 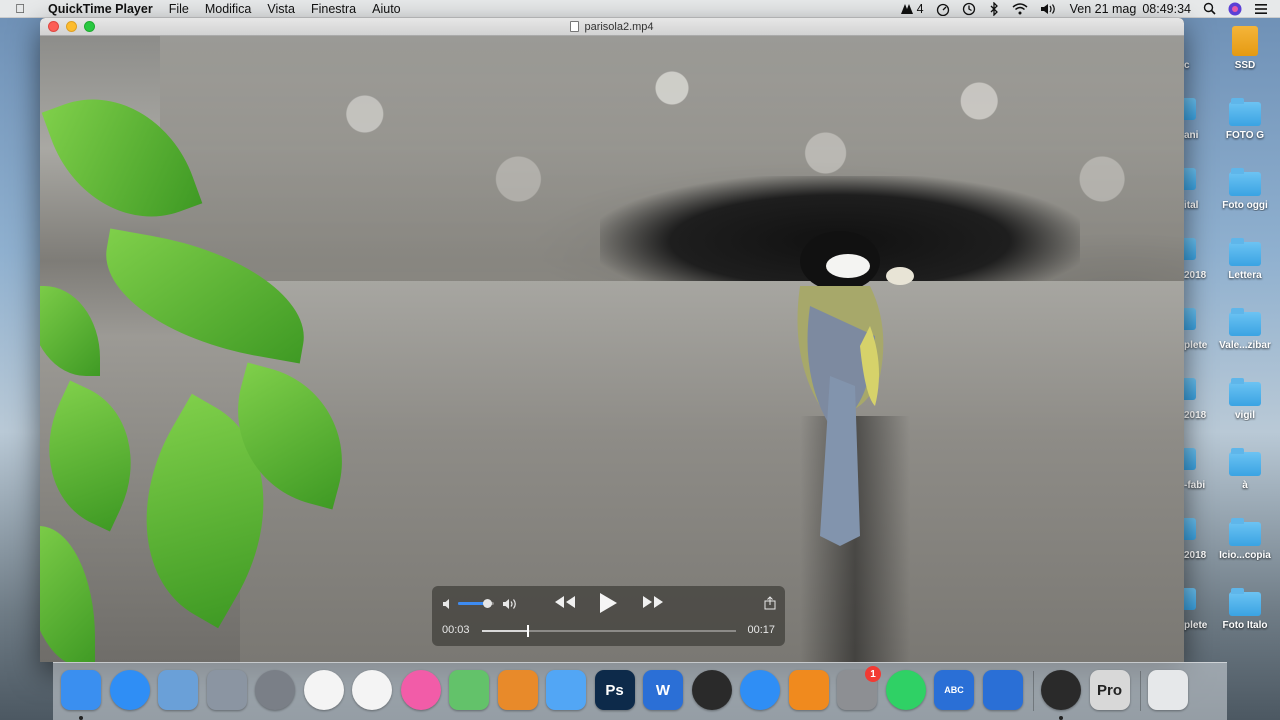 I want to click on menu-vista: Vista, so click(x=281, y=9).